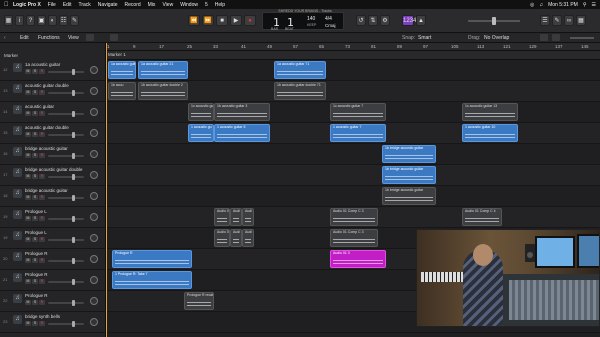 The height and width of the screenshot is (337, 600). I want to click on snap-select: Smart, so click(424, 38).